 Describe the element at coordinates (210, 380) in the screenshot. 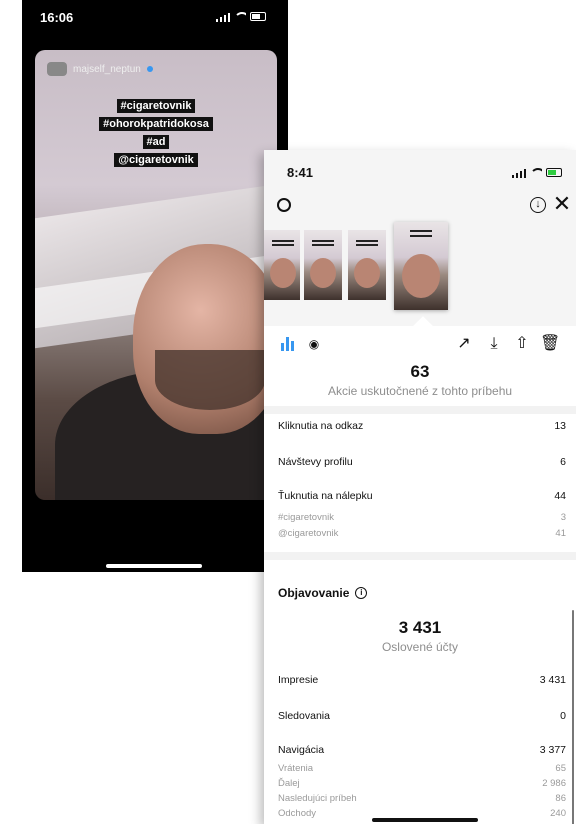

I see `story-person-beard` at that location.